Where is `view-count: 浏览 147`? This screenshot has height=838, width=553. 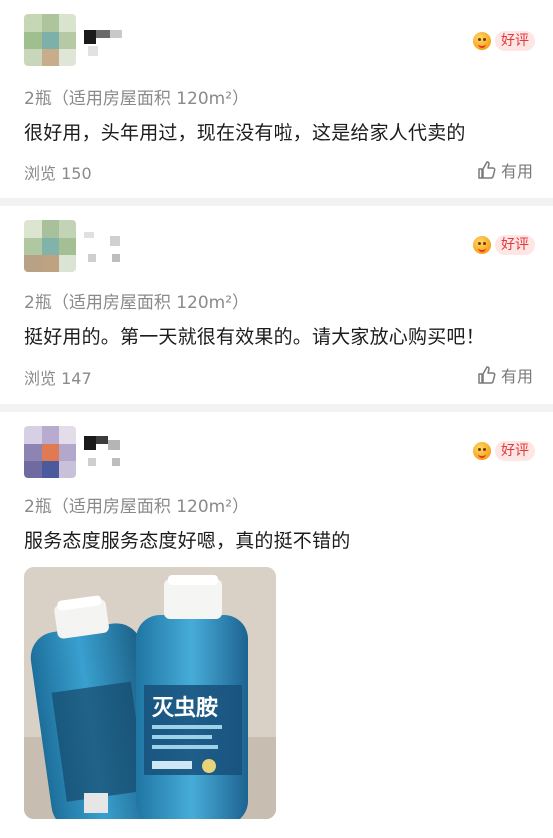
view-count: 浏览 147 is located at coordinates (58, 378).